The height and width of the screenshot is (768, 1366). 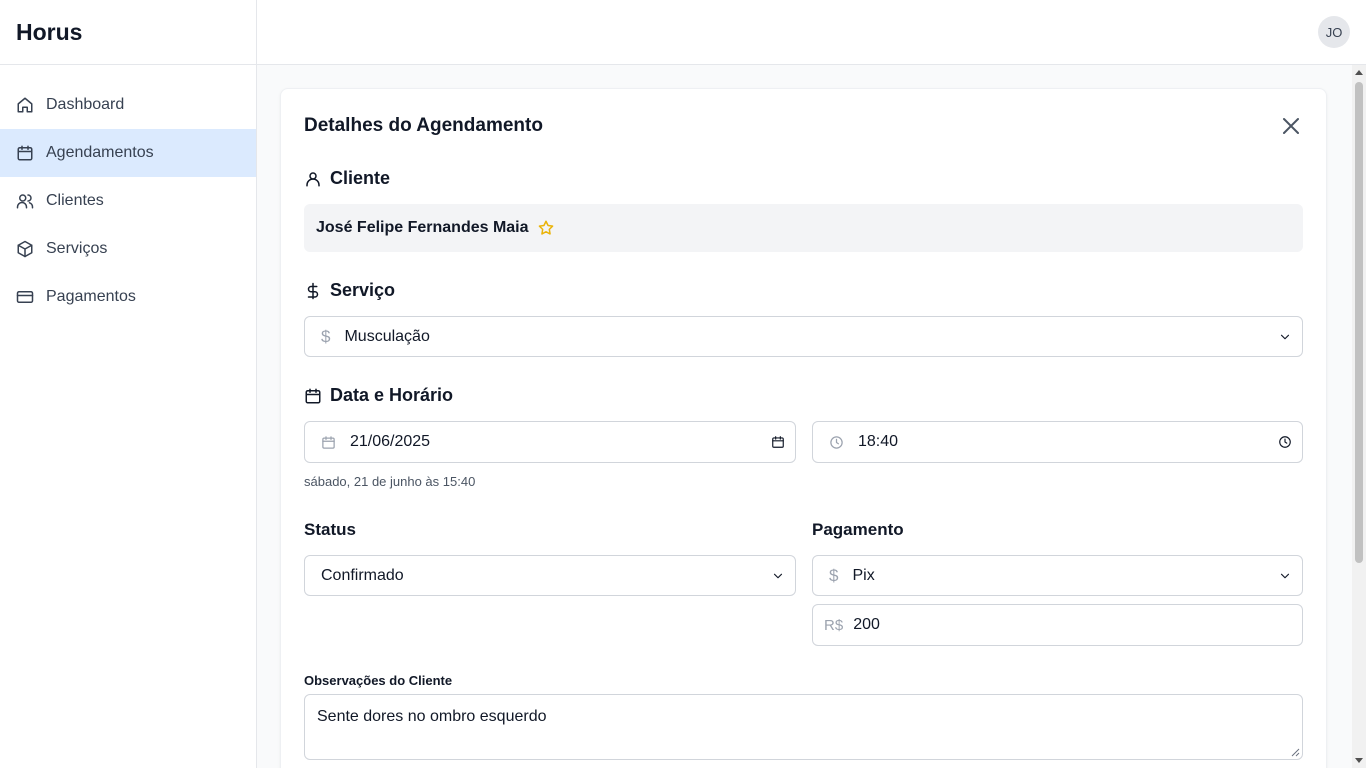 What do you see at coordinates (25, 297) in the screenshot?
I see `credit-card-icon` at bounding box center [25, 297].